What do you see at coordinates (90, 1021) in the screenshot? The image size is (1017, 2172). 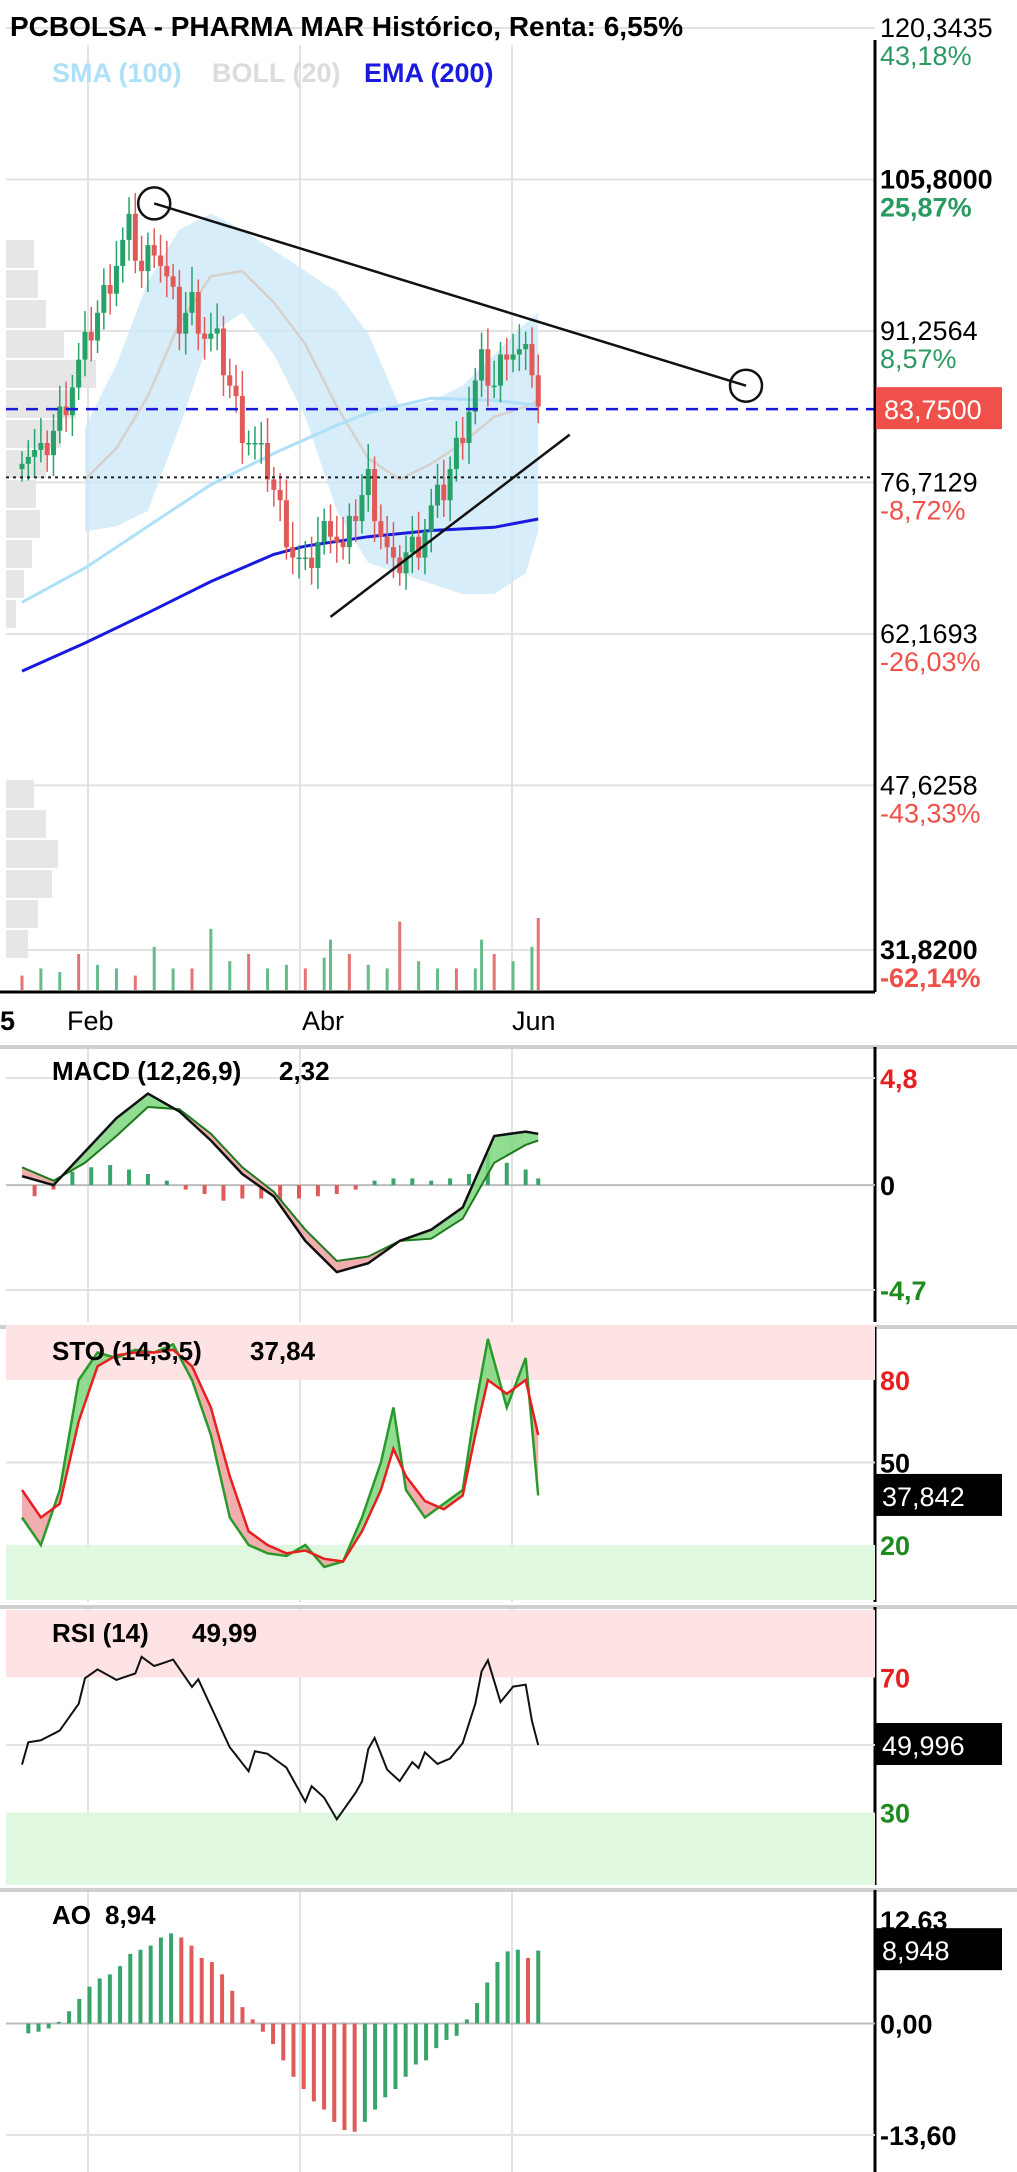 I see `time-tick-label: Feb` at bounding box center [90, 1021].